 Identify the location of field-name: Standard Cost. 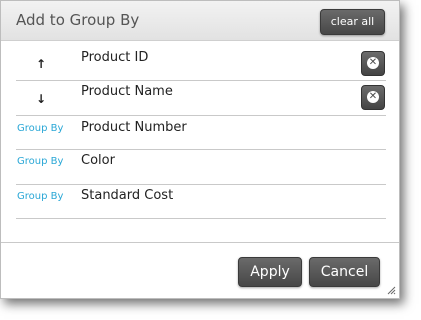
(127, 195).